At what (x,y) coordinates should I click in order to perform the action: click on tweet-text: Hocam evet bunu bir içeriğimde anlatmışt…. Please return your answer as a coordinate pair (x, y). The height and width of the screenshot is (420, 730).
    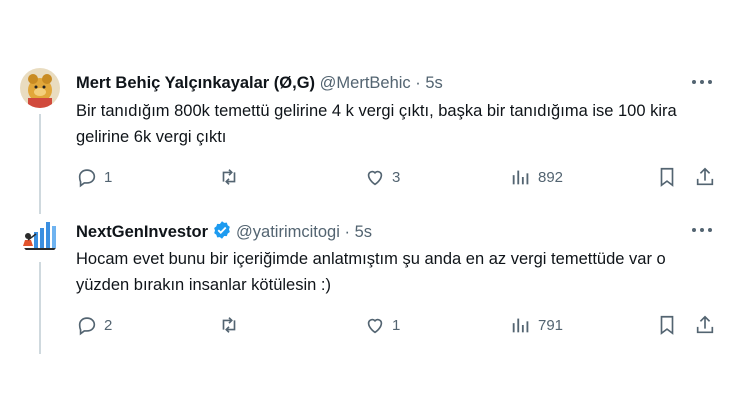
    Looking at the image, I should click on (371, 272).